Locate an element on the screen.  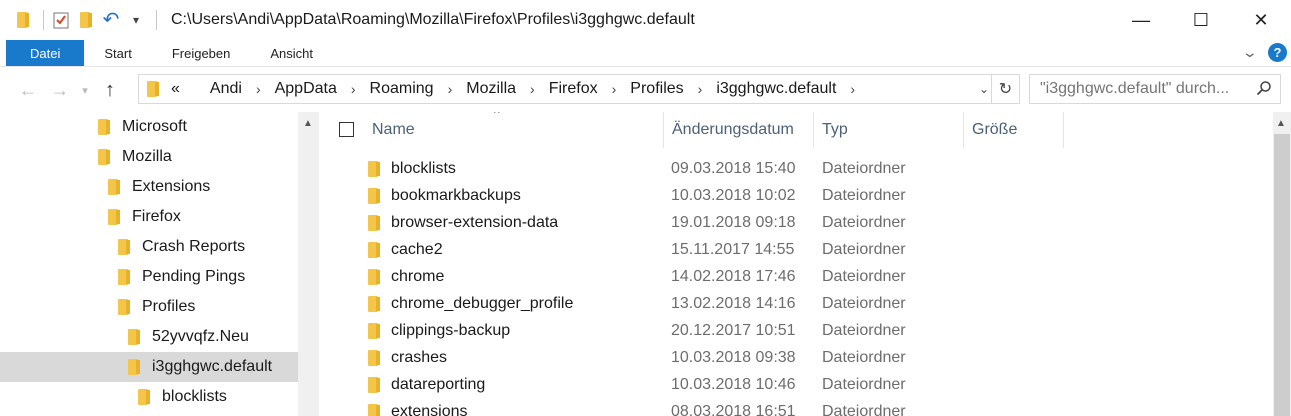
recent-locations-dropdown: ▾ is located at coordinates (85, 90).